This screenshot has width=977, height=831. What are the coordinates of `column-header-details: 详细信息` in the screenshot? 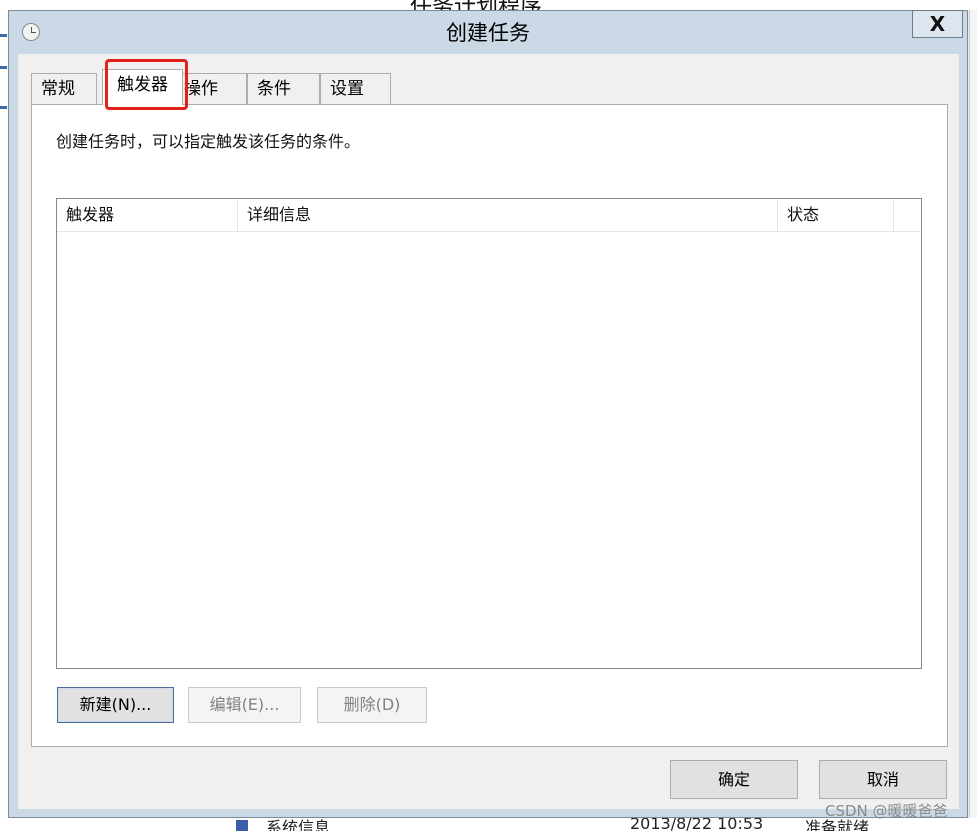 It's located at (508, 215).